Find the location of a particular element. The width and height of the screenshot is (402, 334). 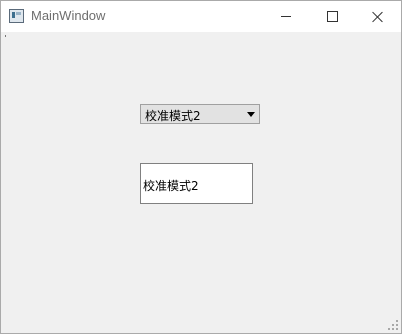

title-bar: MainWindow is located at coordinates (201, 16).